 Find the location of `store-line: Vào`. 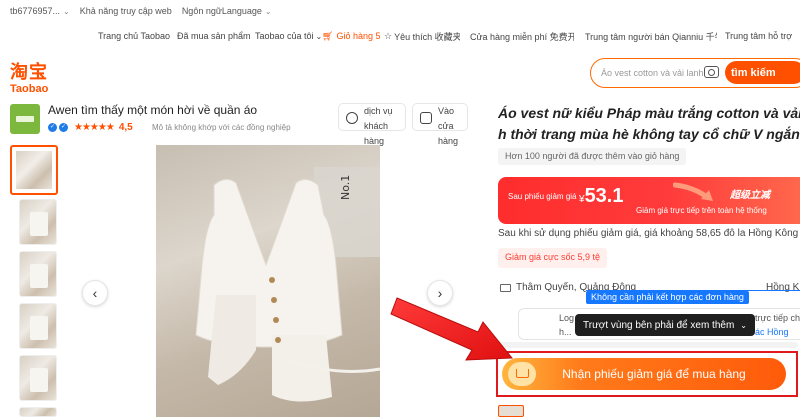

store-line: Vào is located at coordinates (446, 111).